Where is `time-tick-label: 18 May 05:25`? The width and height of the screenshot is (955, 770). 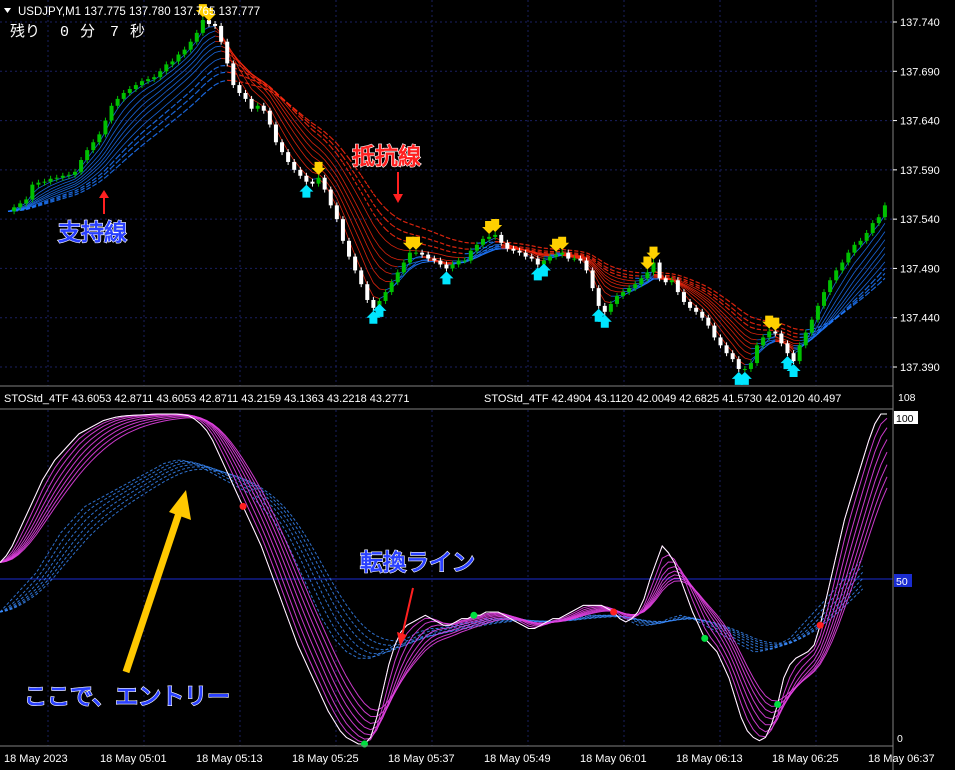
time-tick-label: 18 May 05:25 is located at coordinates (325, 759).